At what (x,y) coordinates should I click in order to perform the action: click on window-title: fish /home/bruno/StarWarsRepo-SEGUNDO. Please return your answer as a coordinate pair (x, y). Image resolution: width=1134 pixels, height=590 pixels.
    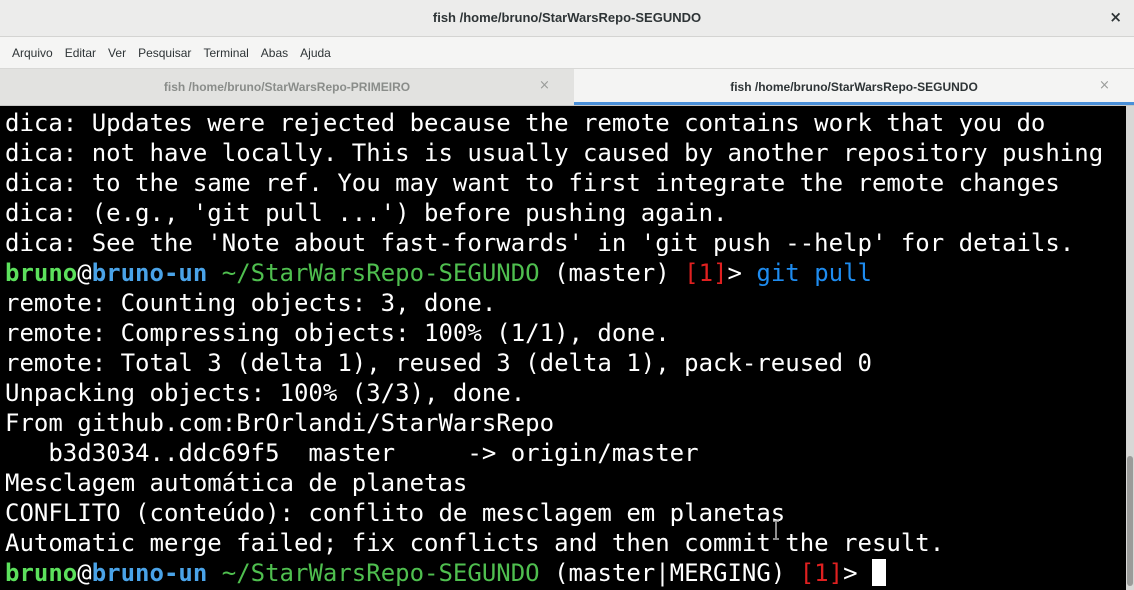
    Looking at the image, I should click on (567, 17).